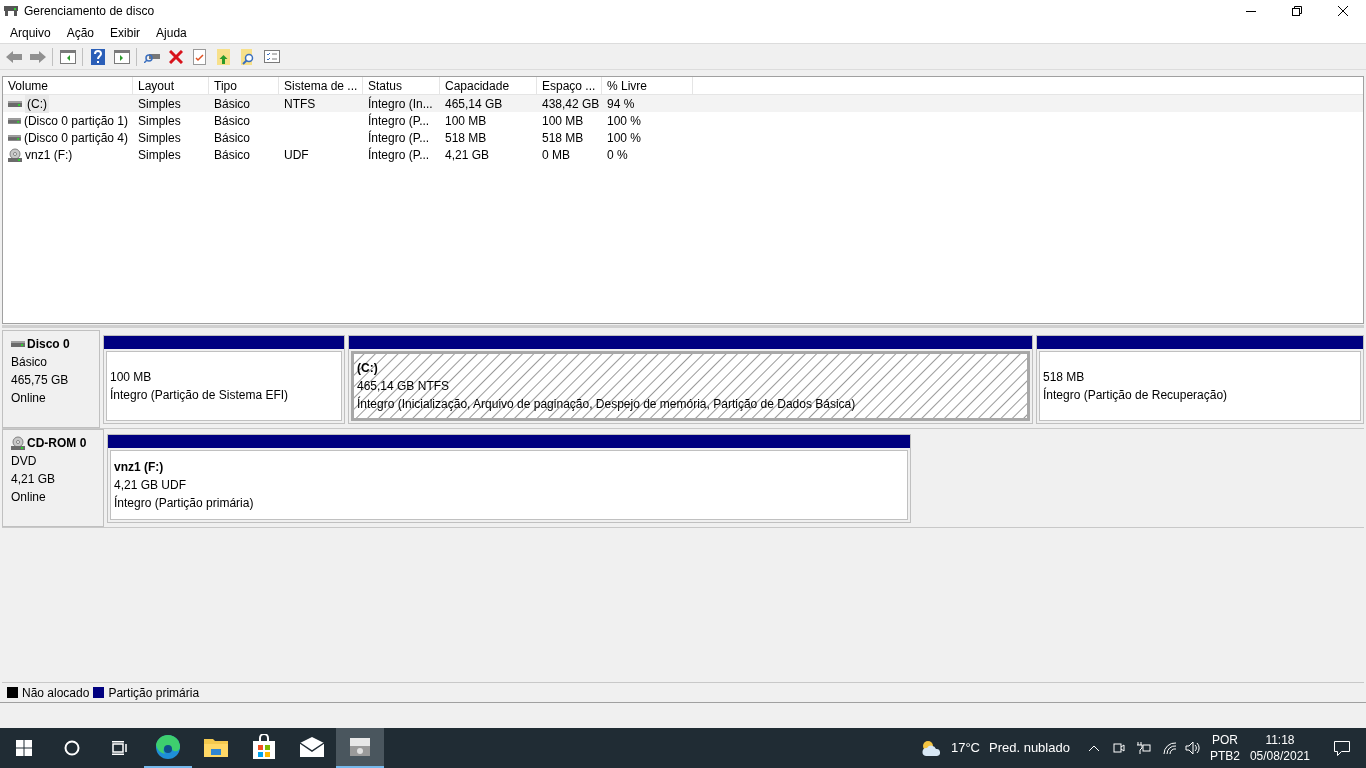 This screenshot has height=768, width=1366. What do you see at coordinates (647, 85) in the screenshot?
I see `column-header: % Livre` at bounding box center [647, 85].